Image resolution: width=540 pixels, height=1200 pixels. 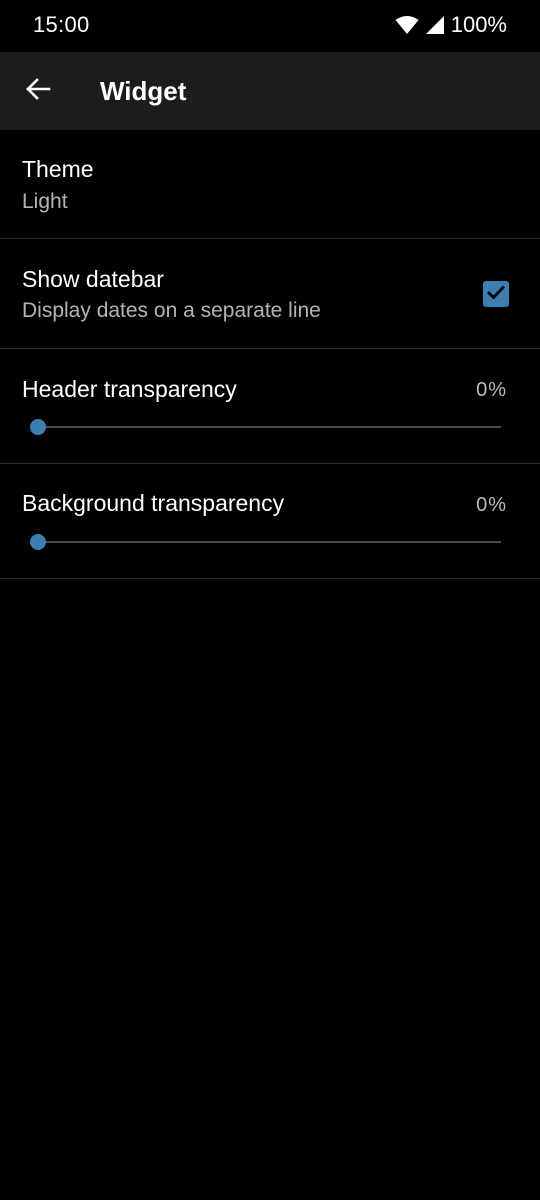 What do you see at coordinates (93, 279) in the screenshot?
I see `show-datebar-title: Show datebar` at bounding box center [93, 279].